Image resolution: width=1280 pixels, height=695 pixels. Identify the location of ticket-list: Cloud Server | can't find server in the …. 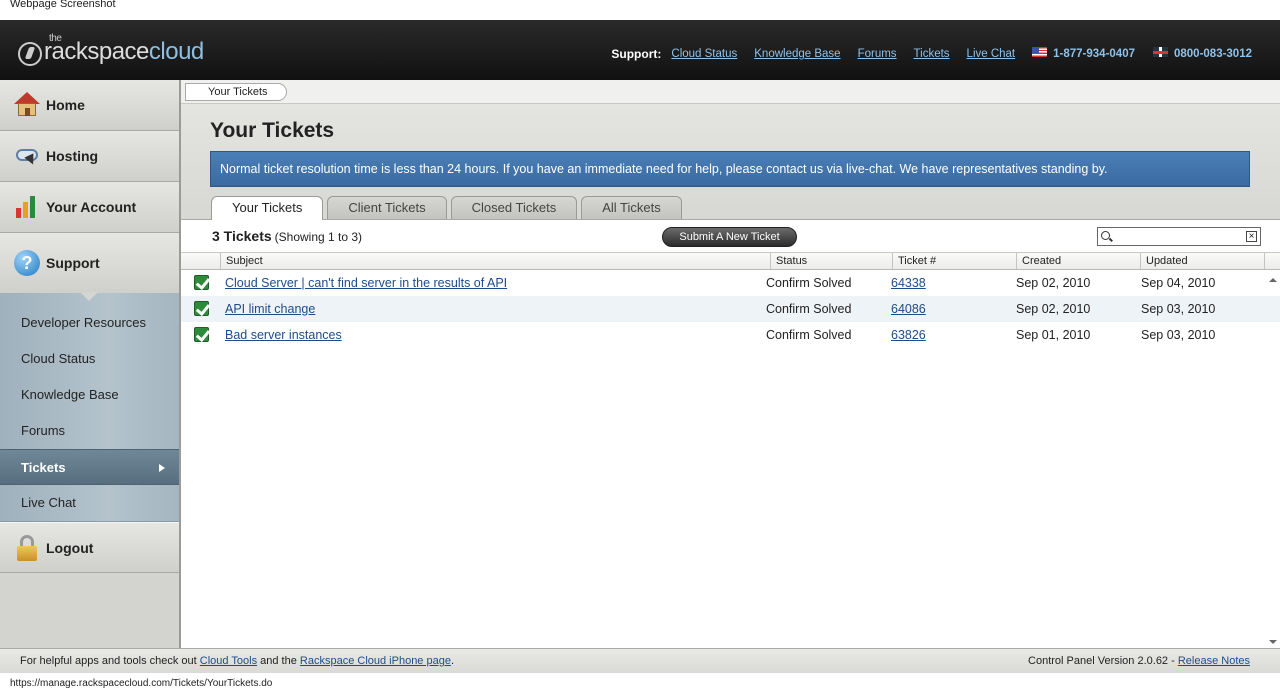
(730, 309).